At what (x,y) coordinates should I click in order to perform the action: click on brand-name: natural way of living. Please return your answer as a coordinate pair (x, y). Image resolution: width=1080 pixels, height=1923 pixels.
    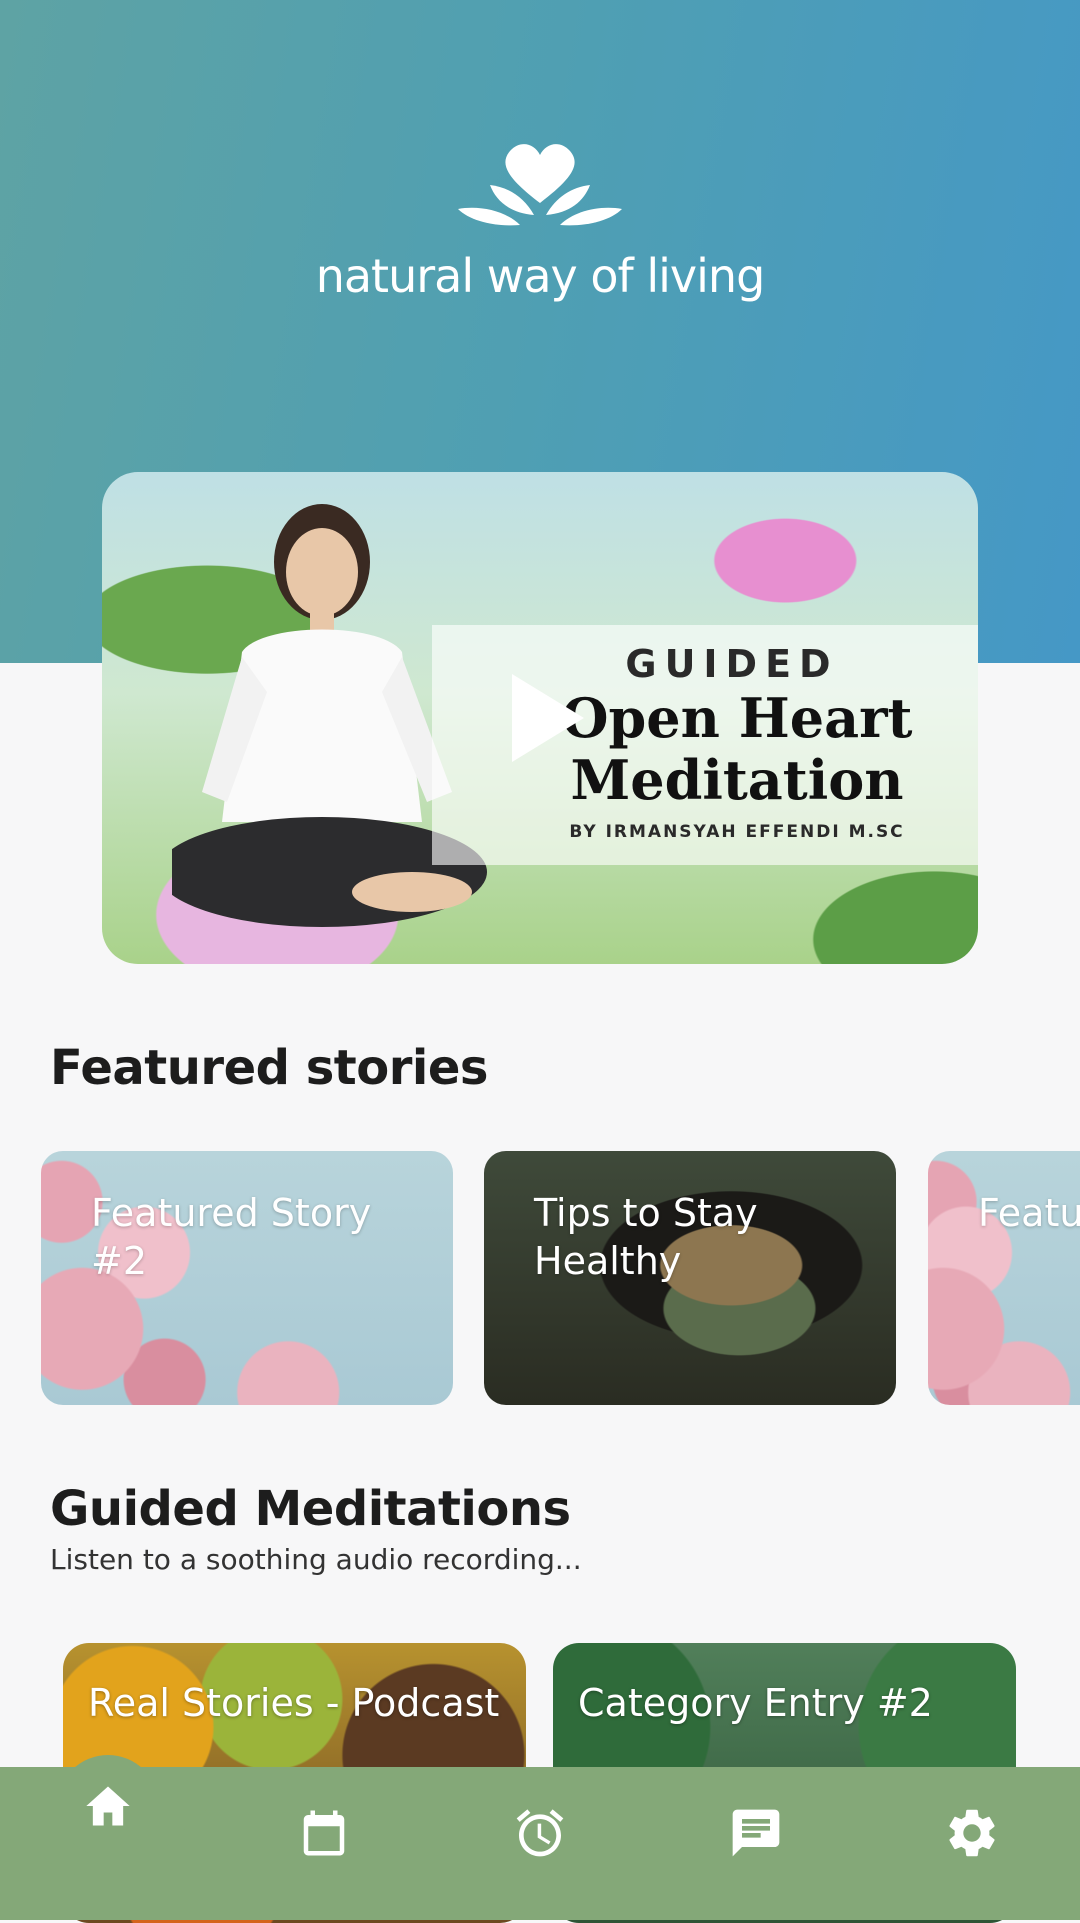
    Looking at the image, I should click on (540, 276).